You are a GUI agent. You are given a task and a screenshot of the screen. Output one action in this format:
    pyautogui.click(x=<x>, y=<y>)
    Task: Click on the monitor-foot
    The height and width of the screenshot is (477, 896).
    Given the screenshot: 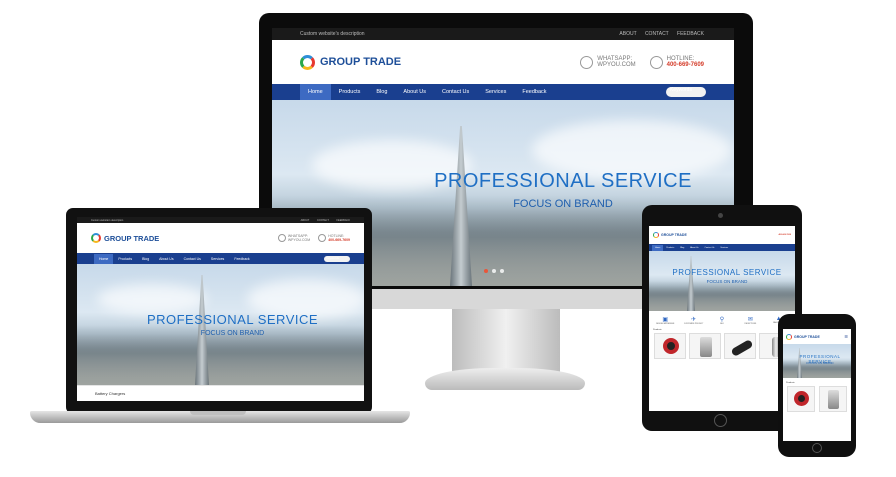 What is the action you would take?
    pyautogui.click(x=505, y=379)
    